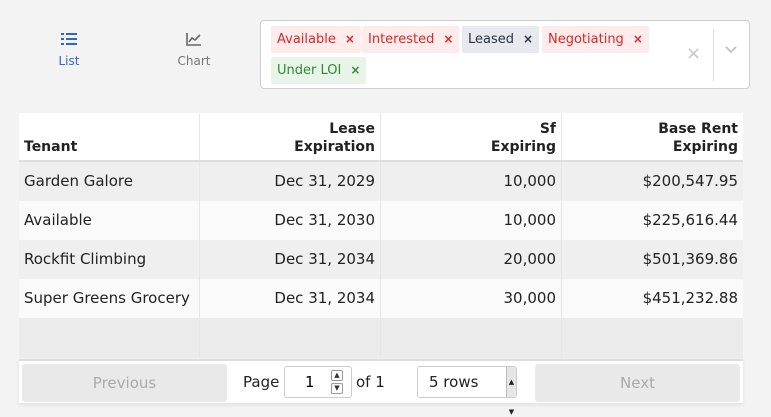 Image resolution: width=771 pixels, height=417 pixels. I want to click on filter-tag-interested: Interested ×, so click(411, 39).